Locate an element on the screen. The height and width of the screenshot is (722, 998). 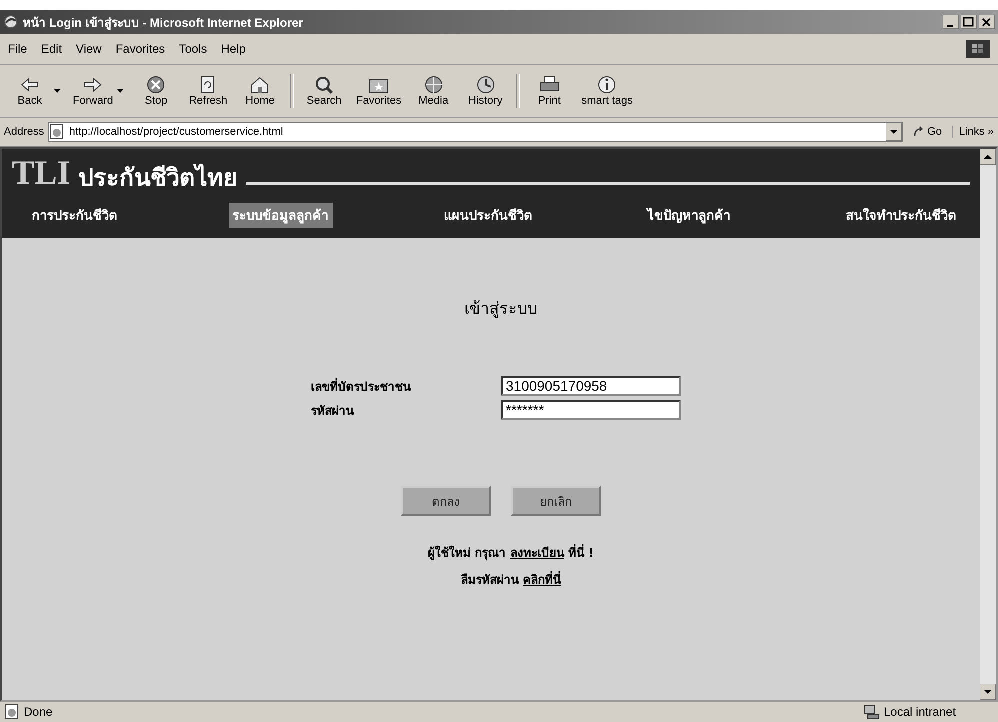
menu-item: Favorites is located at coordinates (141, 49).